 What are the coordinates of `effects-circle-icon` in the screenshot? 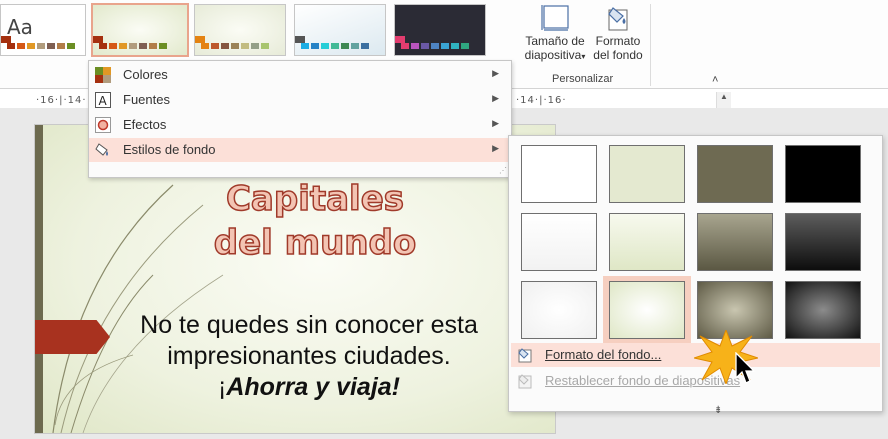 It's located at (103, 125).